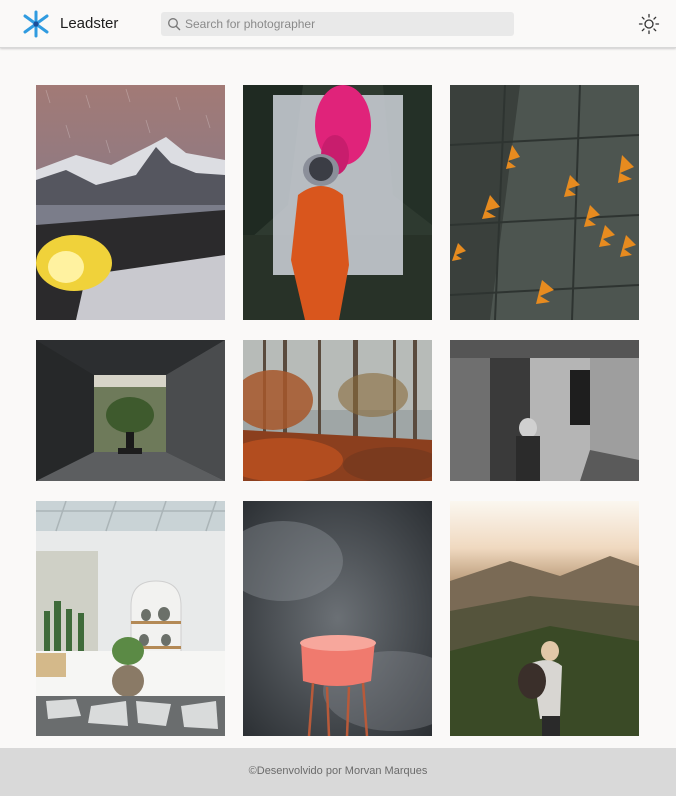 This screenshot has width=676, height=796. What do you see at coordinates (89, 23) in the screenshot?
I see `brand-name: Leadster` at bounding box center [89, 23].